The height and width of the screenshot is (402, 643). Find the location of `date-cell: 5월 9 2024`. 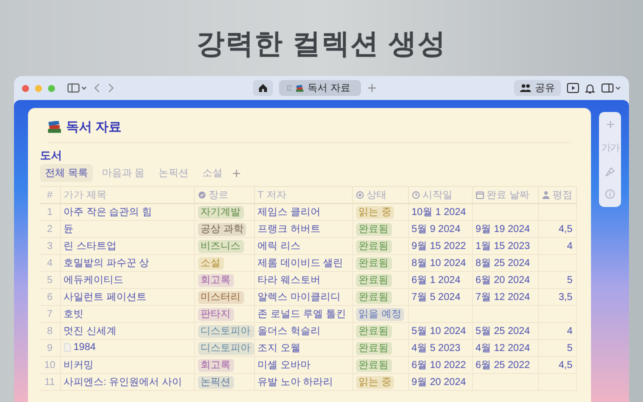

date-cell: 5월 9 2024 is located at coordinates (436, 229).